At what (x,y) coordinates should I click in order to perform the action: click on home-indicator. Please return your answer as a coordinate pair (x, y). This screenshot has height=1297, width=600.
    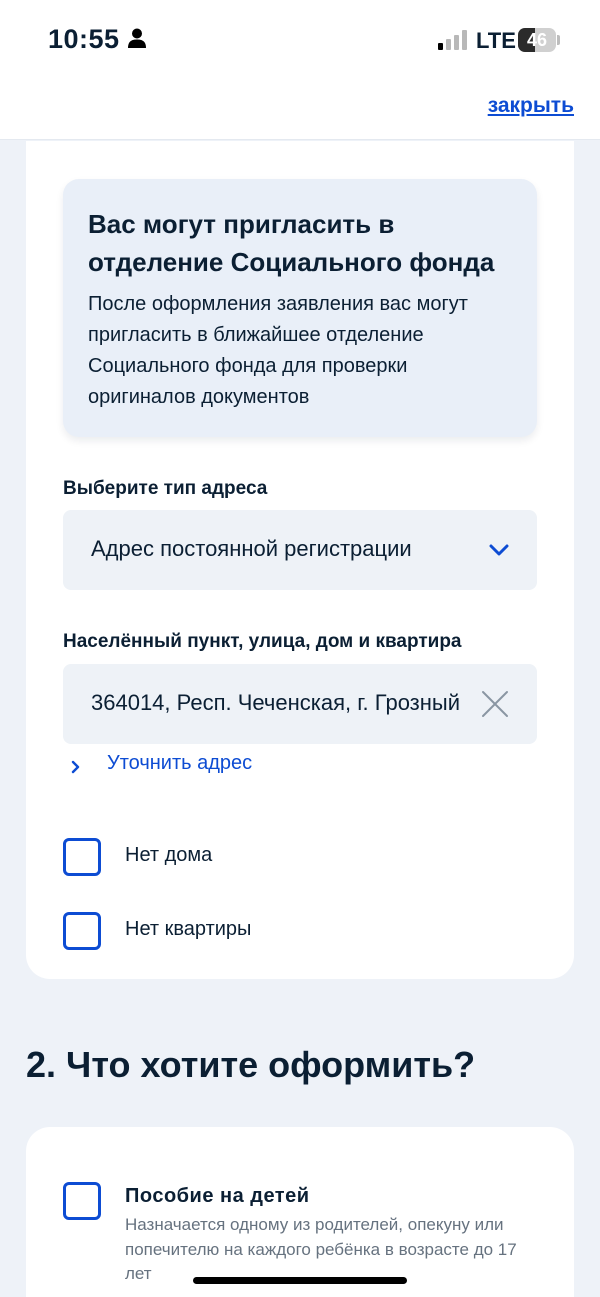
    Looking at the image, I should click on (300, 1280).